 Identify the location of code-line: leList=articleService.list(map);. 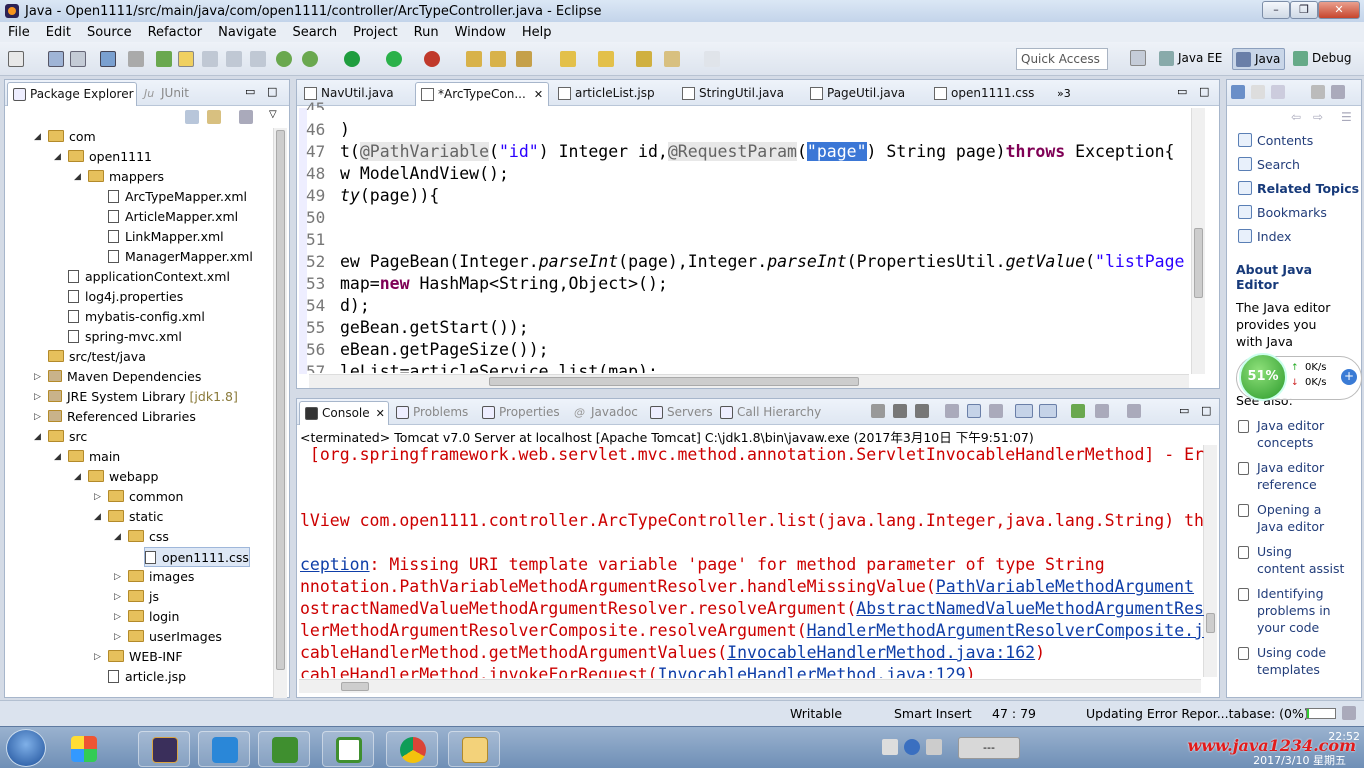
(499, 367).